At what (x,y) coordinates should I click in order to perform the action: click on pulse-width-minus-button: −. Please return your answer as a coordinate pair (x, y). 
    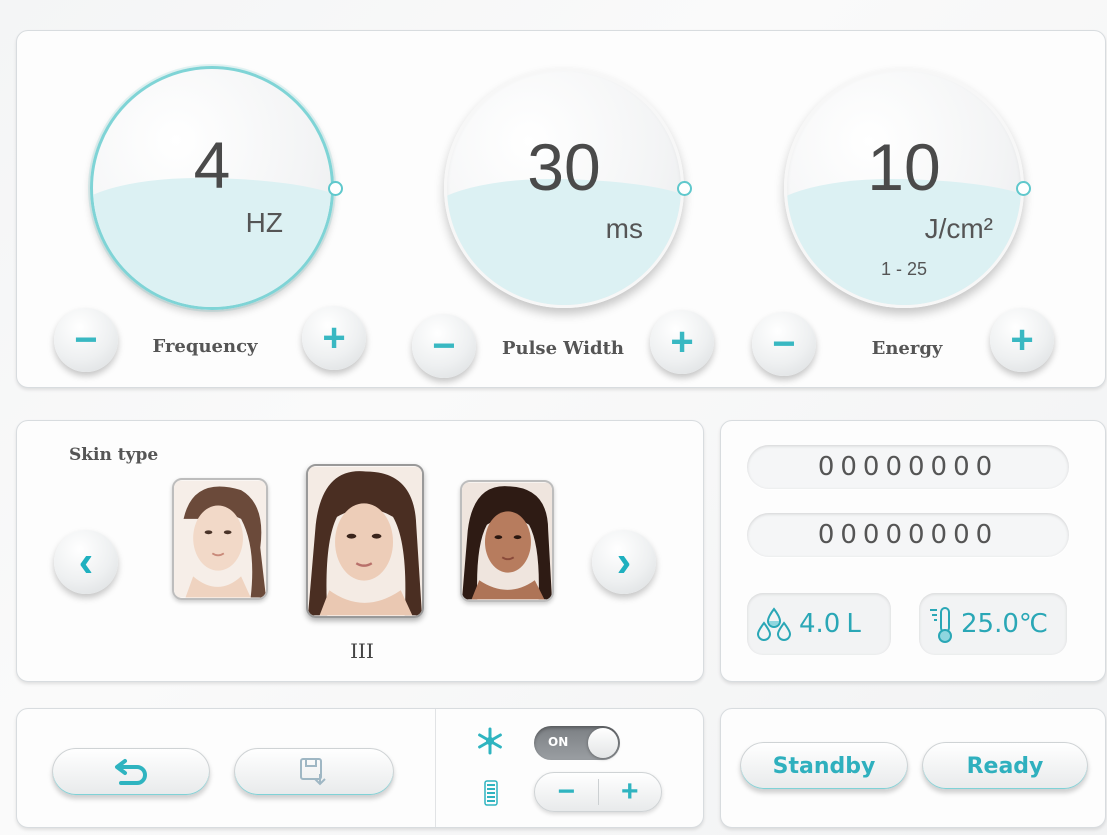
    Looking at the image, I should click on (444, 346).